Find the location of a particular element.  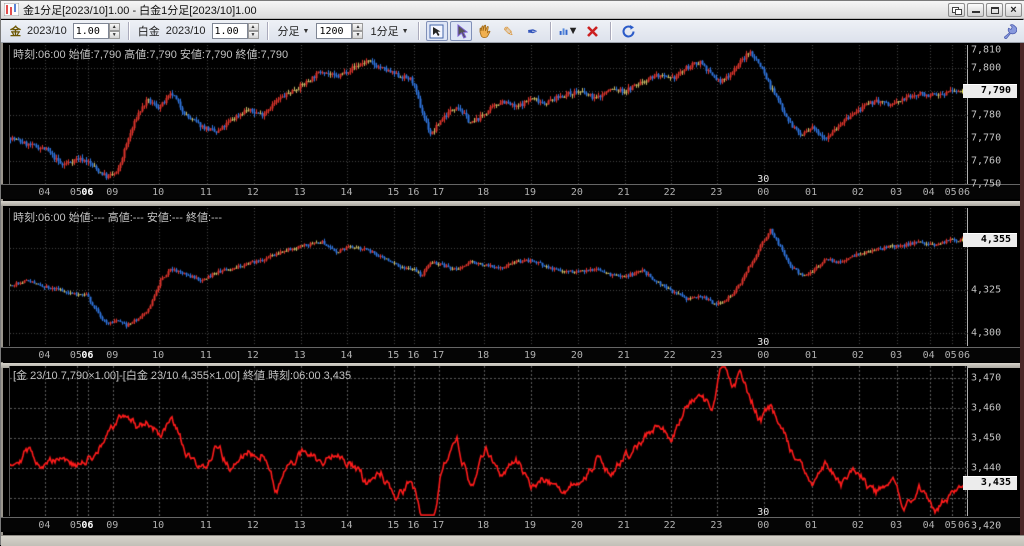

gold-ratio-input is located at coordinates (90, 31).